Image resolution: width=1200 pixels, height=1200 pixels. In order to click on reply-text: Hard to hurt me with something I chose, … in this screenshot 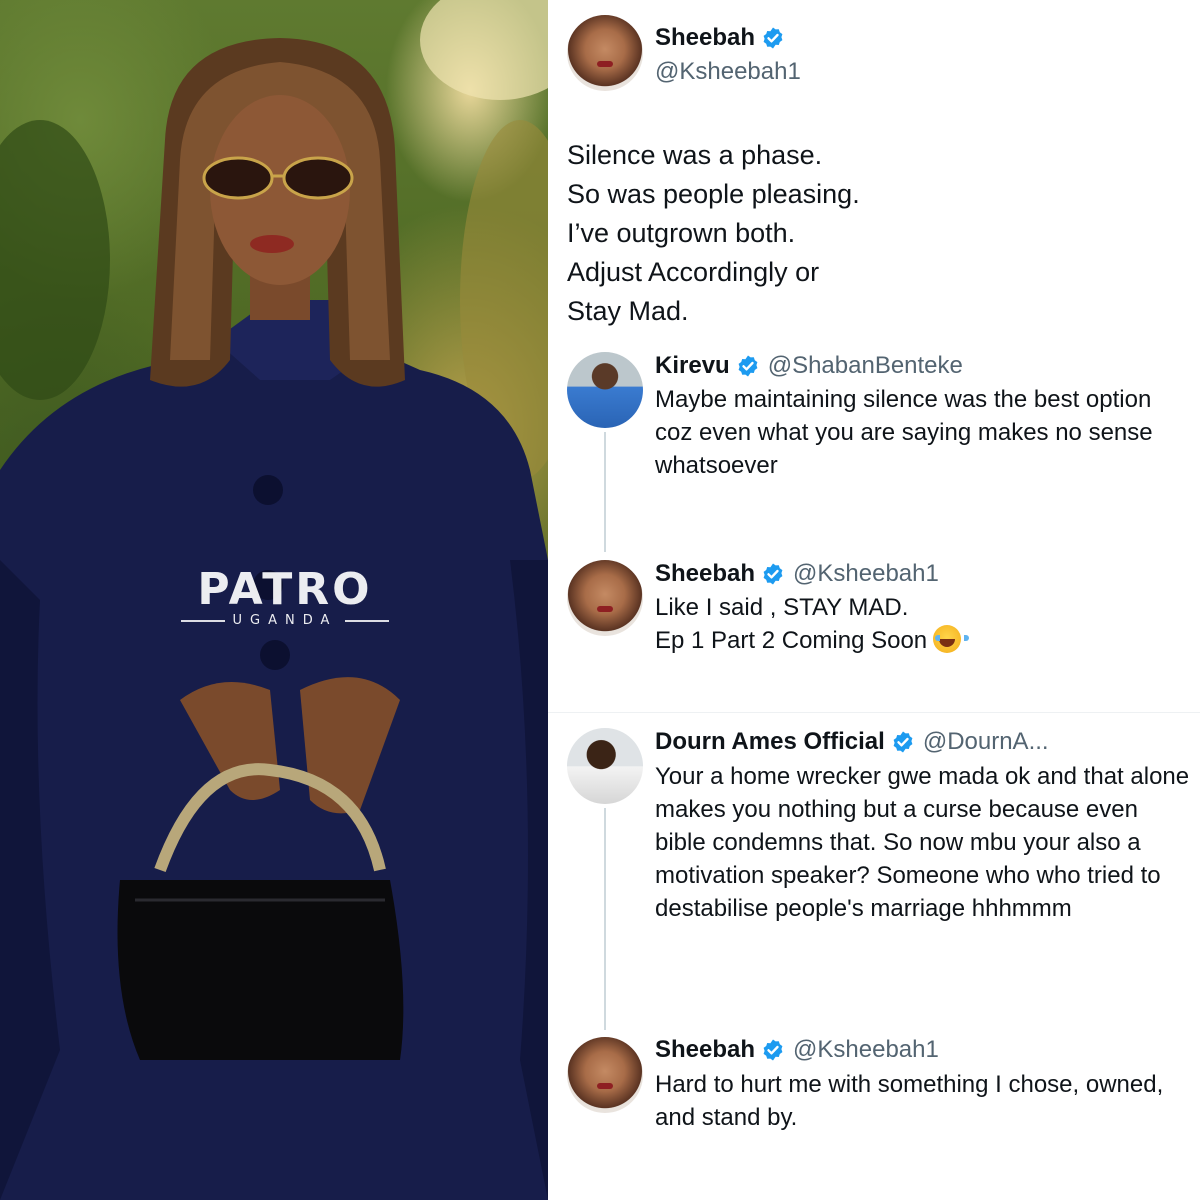, I will do `click(909, 1101)`.